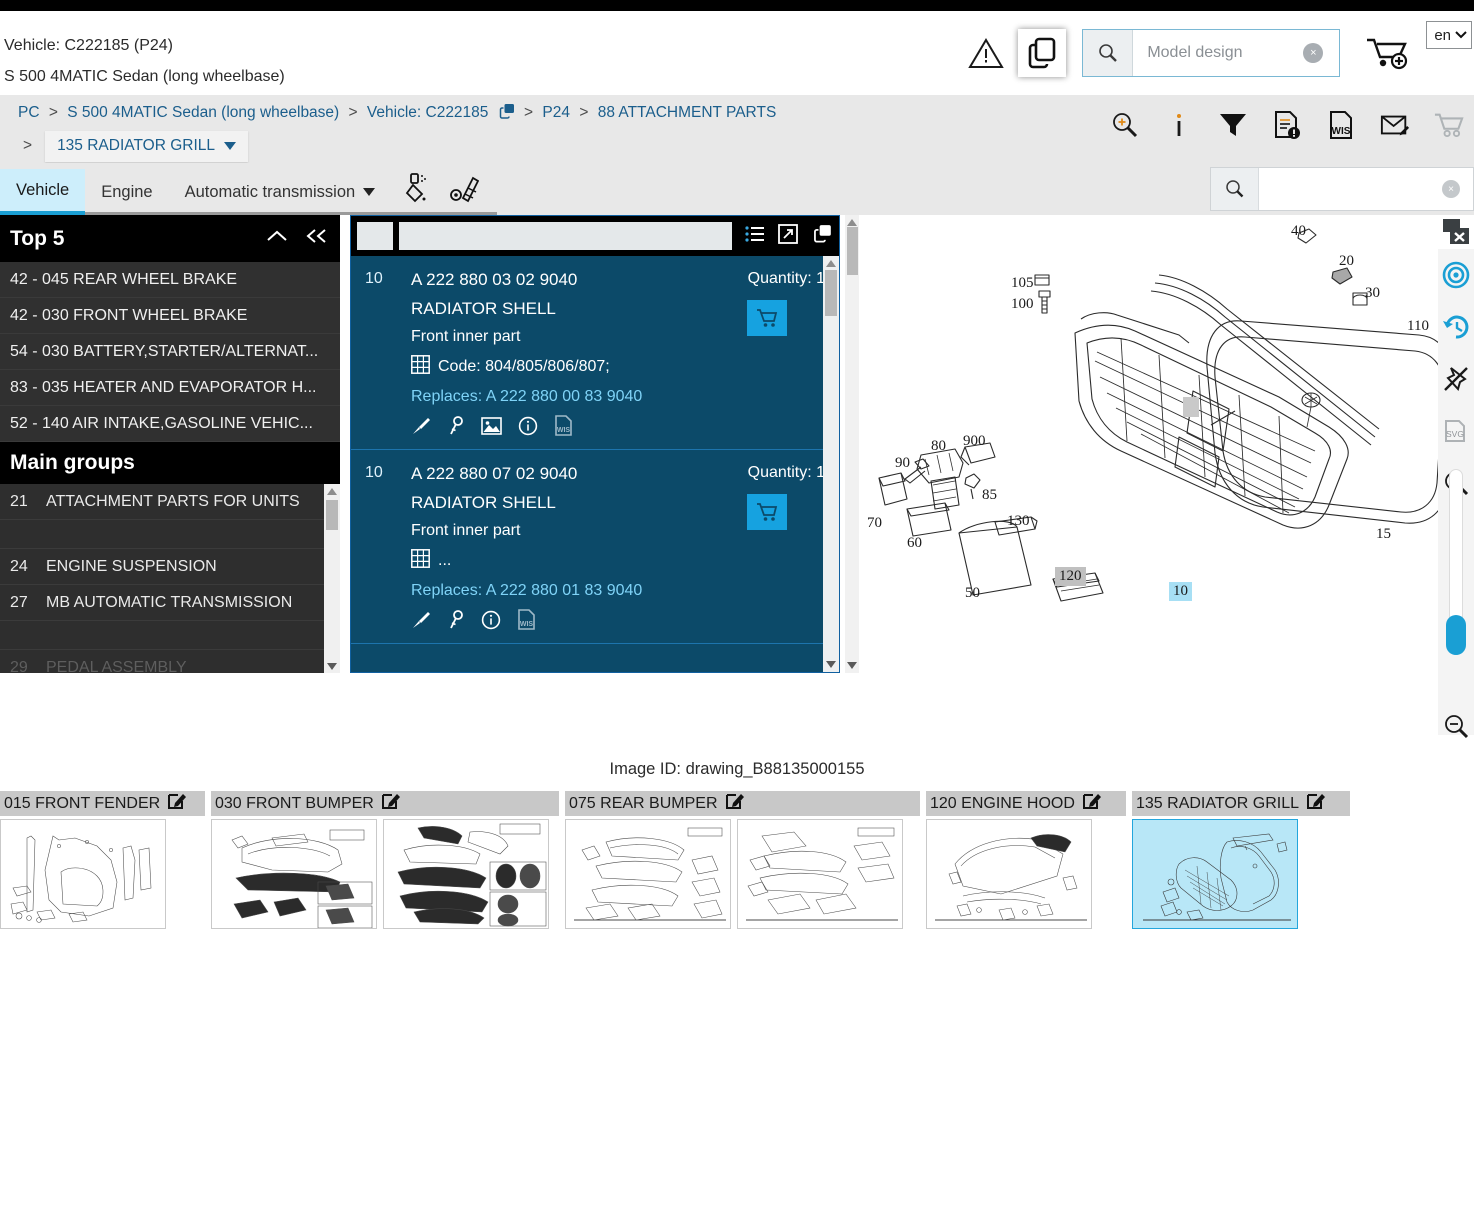  Describe the element at coordinates (1179, 125) in the screenshot. I see `info-icon` at that location.